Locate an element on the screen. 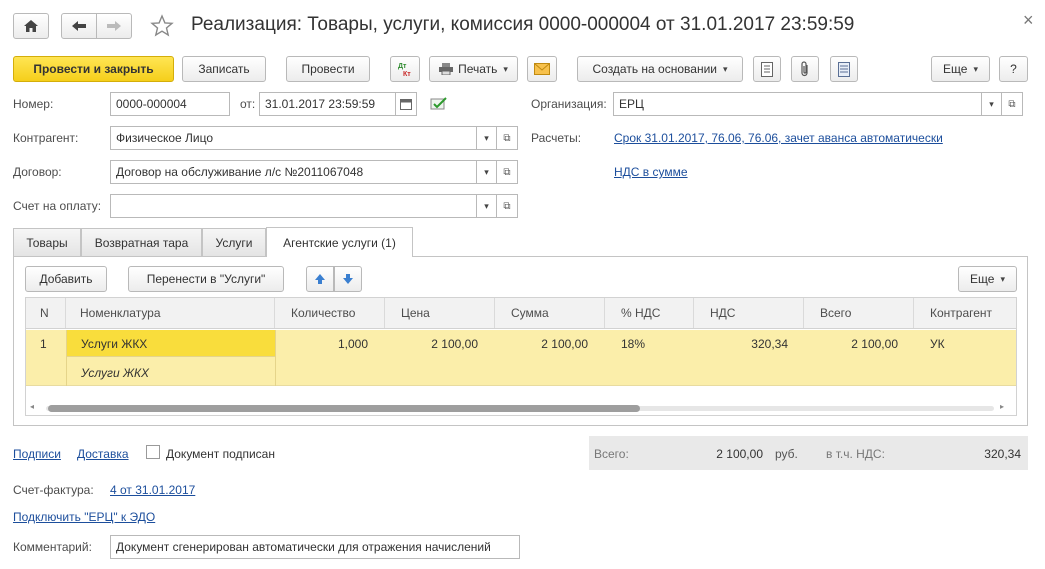 The width and height of the screenshot is (1045, 569). number-field: 0000-000004 is located at coordinates (170, 104).